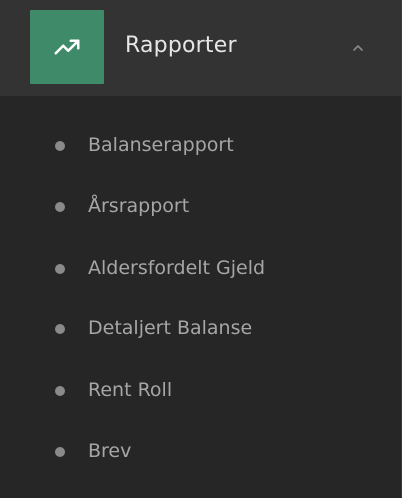 The image size is (402, 498). I want to click on submenu-item-balanserapport: Balanserapport, so click(200, 145).